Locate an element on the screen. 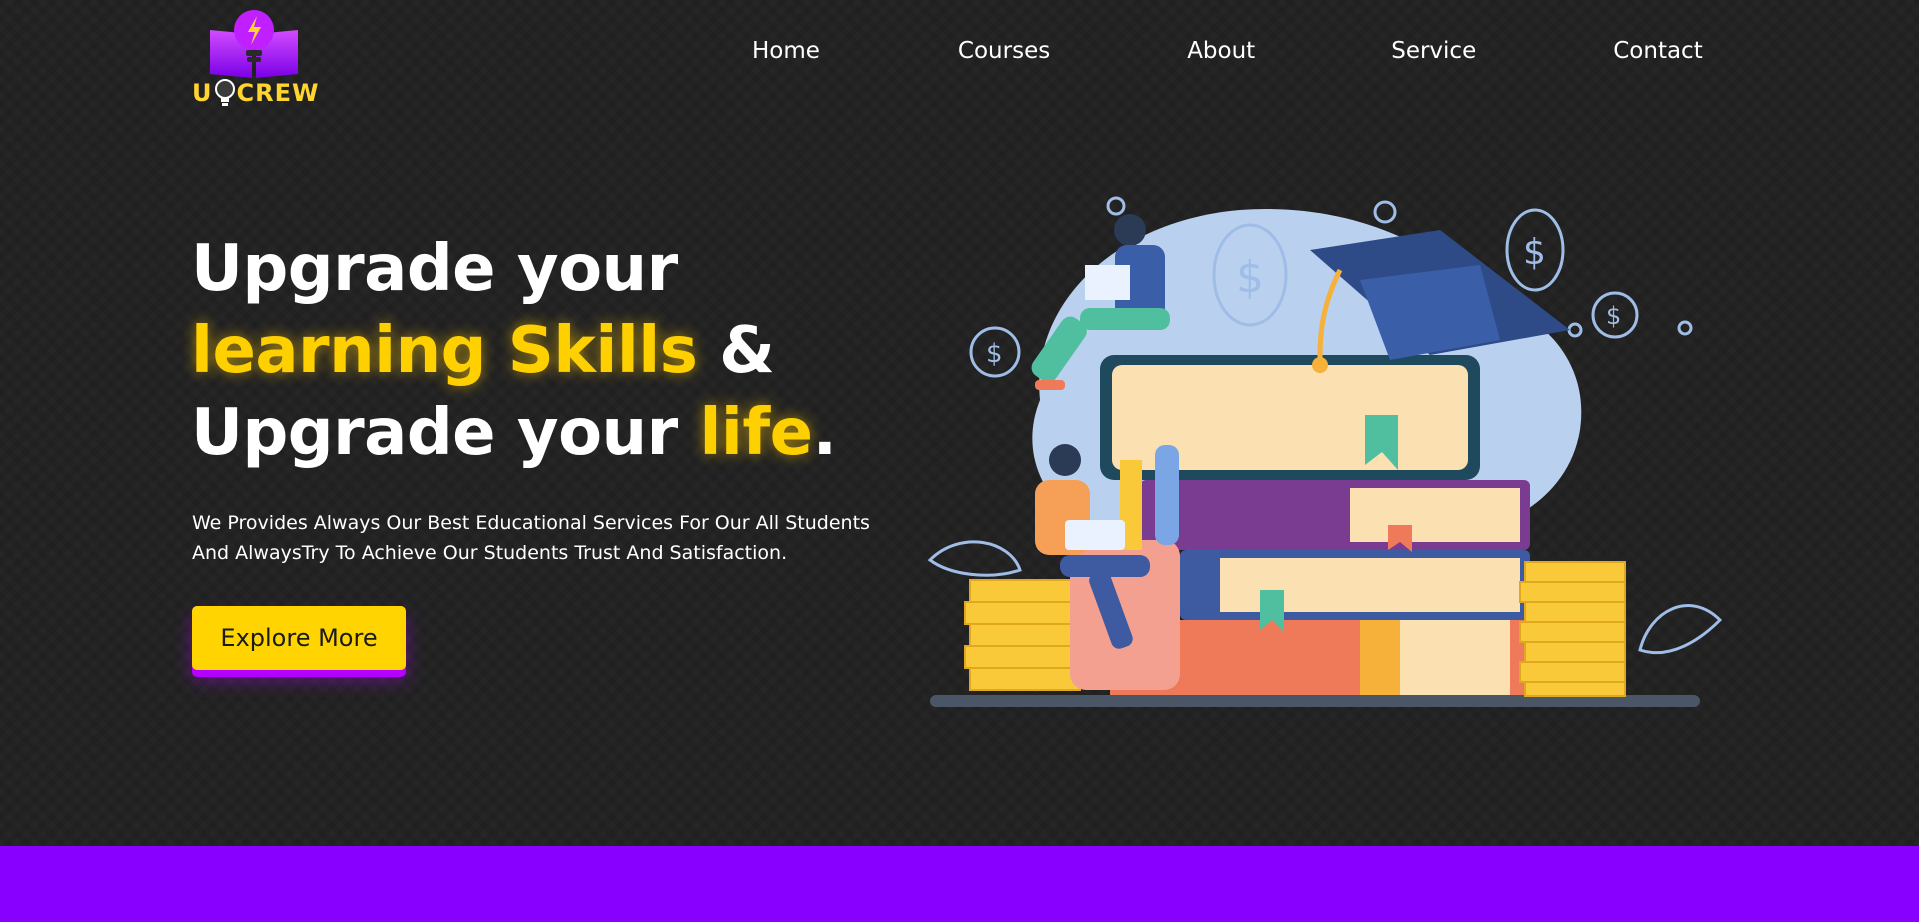  logo-wordmark: U CREW is located at coordinates (255, 93).